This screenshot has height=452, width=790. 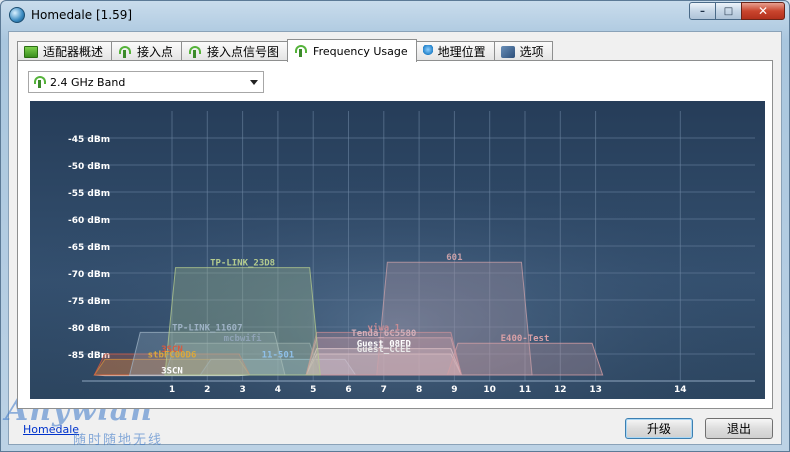 What do you see at coordinates (384, 350) in the screenshot?
I see `network-name-label: Guest_CCEE` at bounding box center [384, 350].